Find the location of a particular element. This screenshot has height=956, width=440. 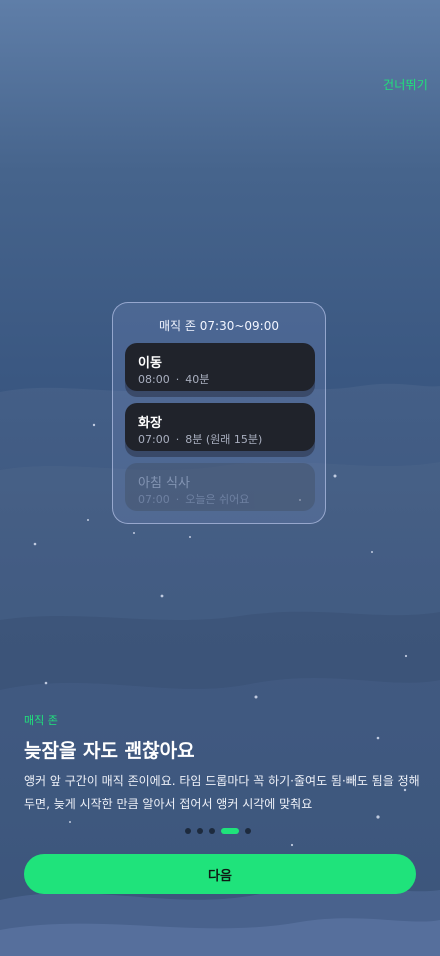

task-name: 화장 is located at coordinates (150, 423).